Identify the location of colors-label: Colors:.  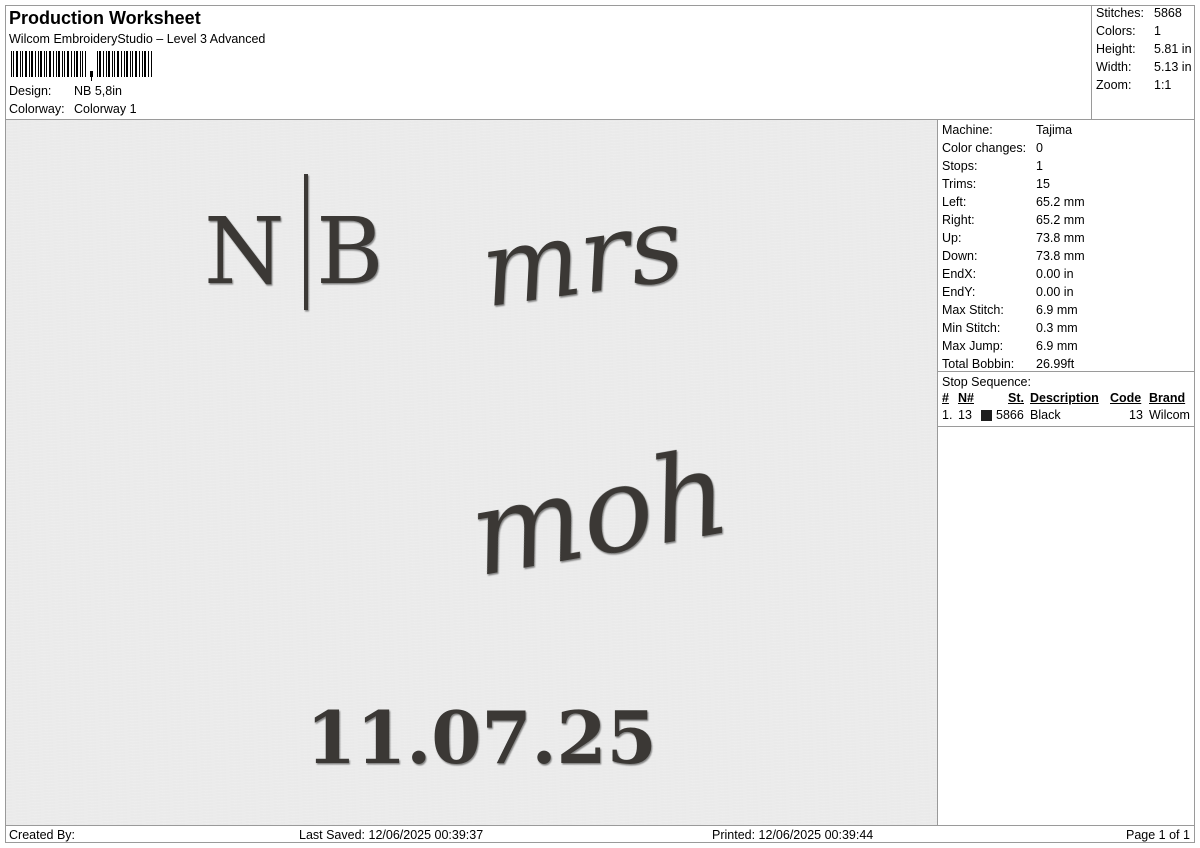
(1116, 31).